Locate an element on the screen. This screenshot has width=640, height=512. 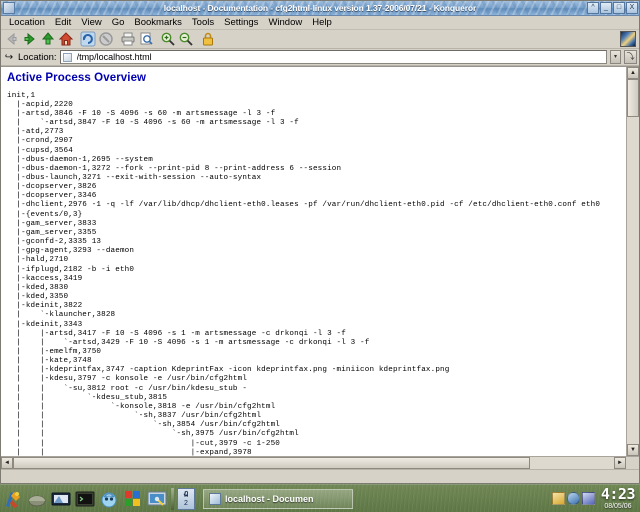
maximize-button: □ is located at coordinates (619, 8).